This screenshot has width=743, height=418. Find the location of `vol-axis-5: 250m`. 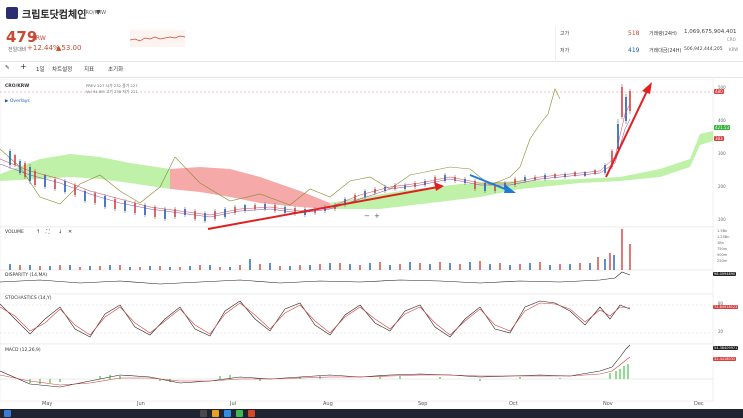

vol-axis-5: 250m is located at coordinates (722, 261).